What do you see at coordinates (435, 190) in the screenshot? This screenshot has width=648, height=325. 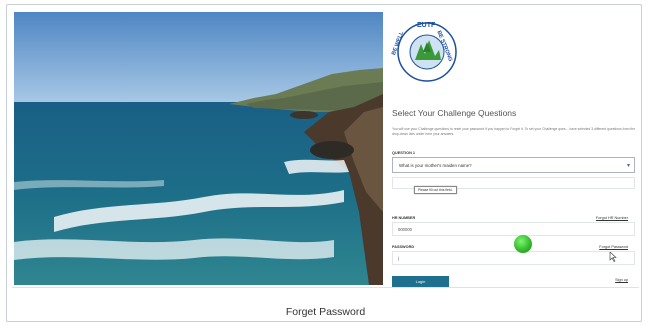 I see `validation-tooltip: Please fill out this field.` at bounding box center [435, 190].